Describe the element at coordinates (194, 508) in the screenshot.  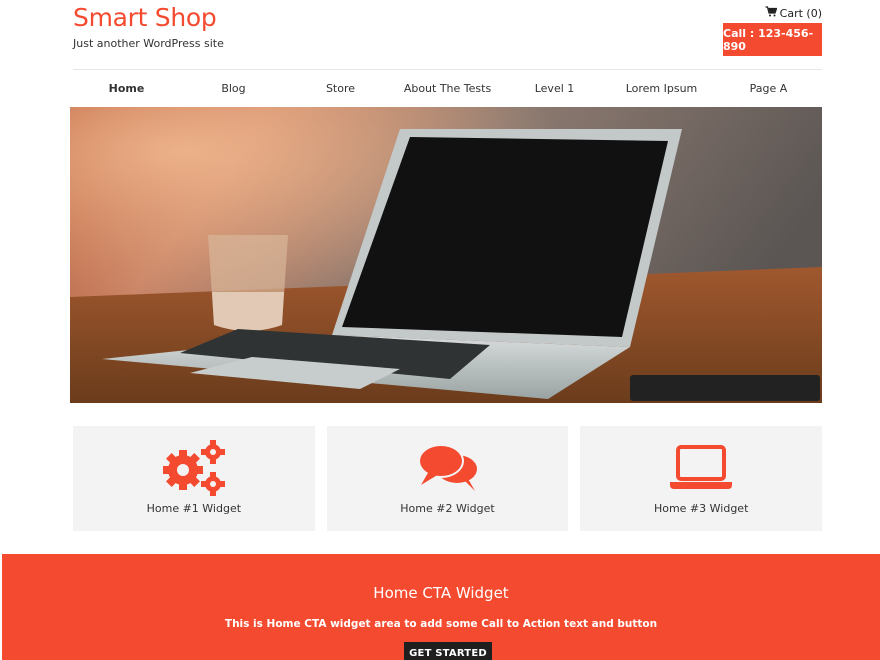
I see `widget-title: Home #1 Widget` at that location.